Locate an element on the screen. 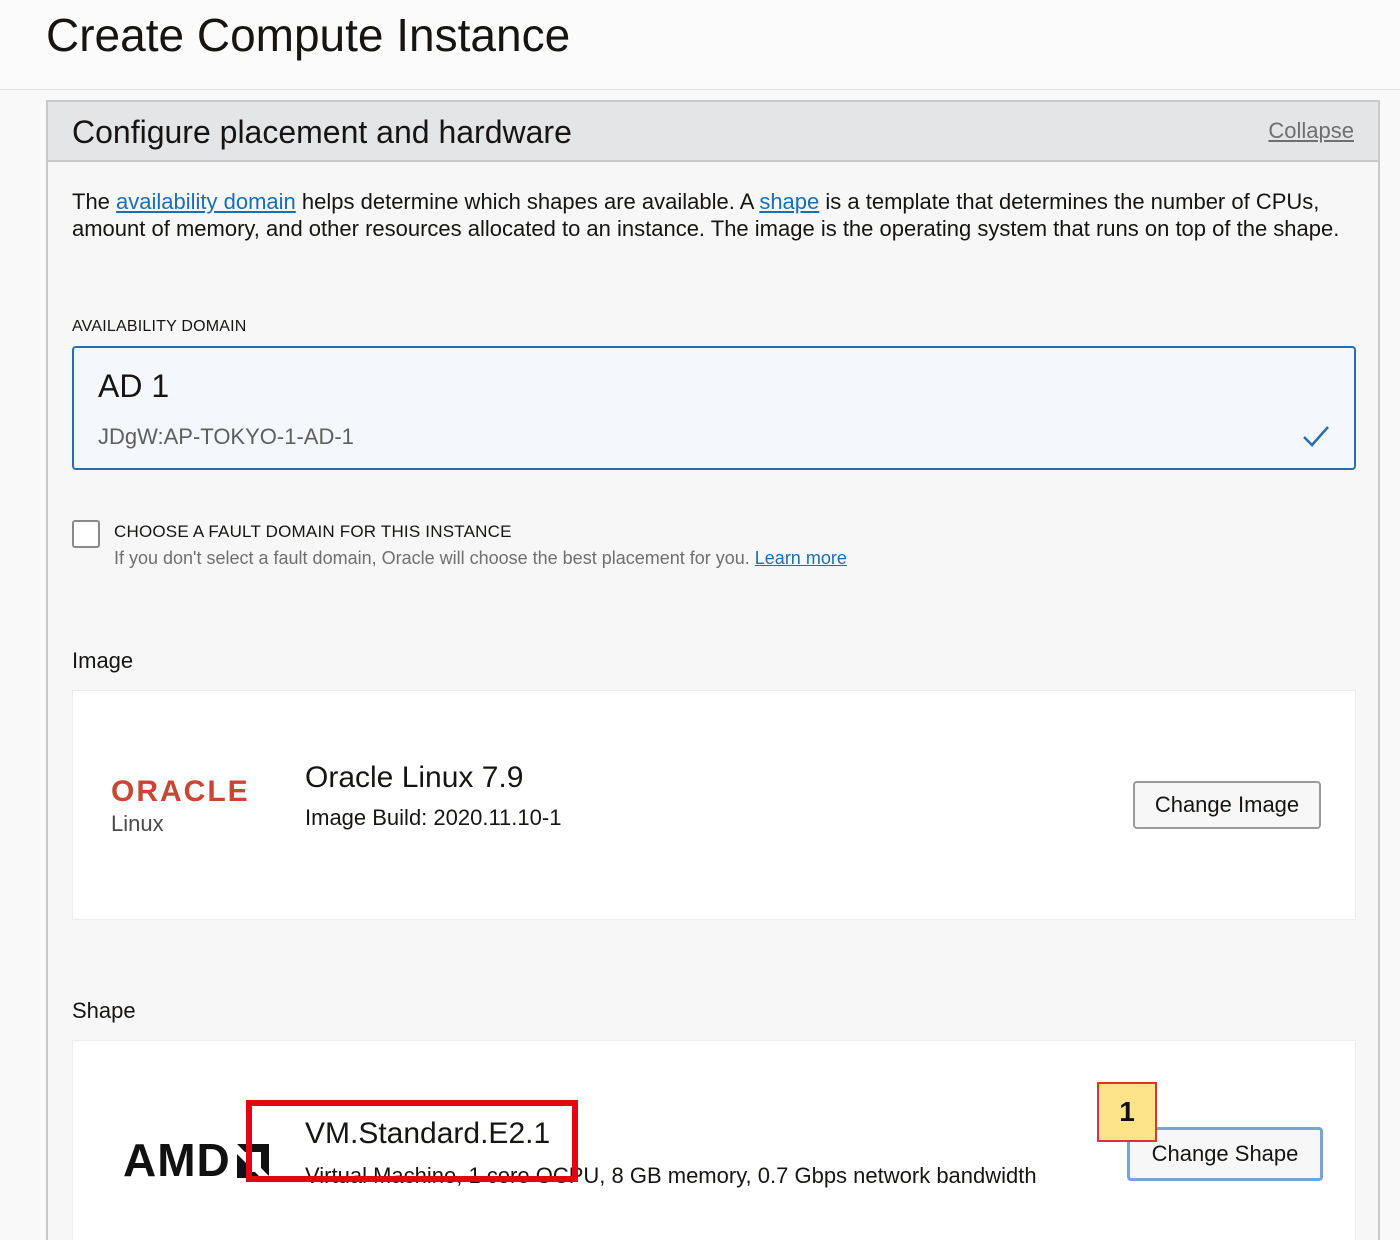 The image size is (1400, 1240). change-image-button: Change Image is located at coordinates (1227, 805).